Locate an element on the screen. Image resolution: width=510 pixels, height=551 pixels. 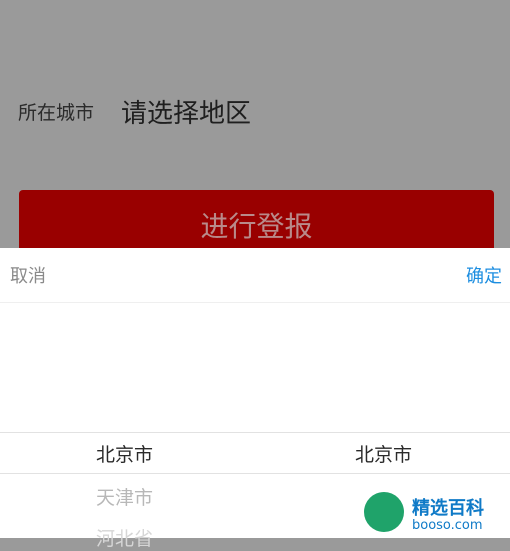
city-field-value: 请选择地区 is located at coordinates (186, 111).